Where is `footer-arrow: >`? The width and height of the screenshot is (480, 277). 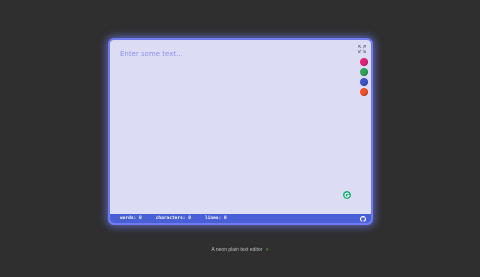
footer-arrow: > is located at coordinates (267, 250).